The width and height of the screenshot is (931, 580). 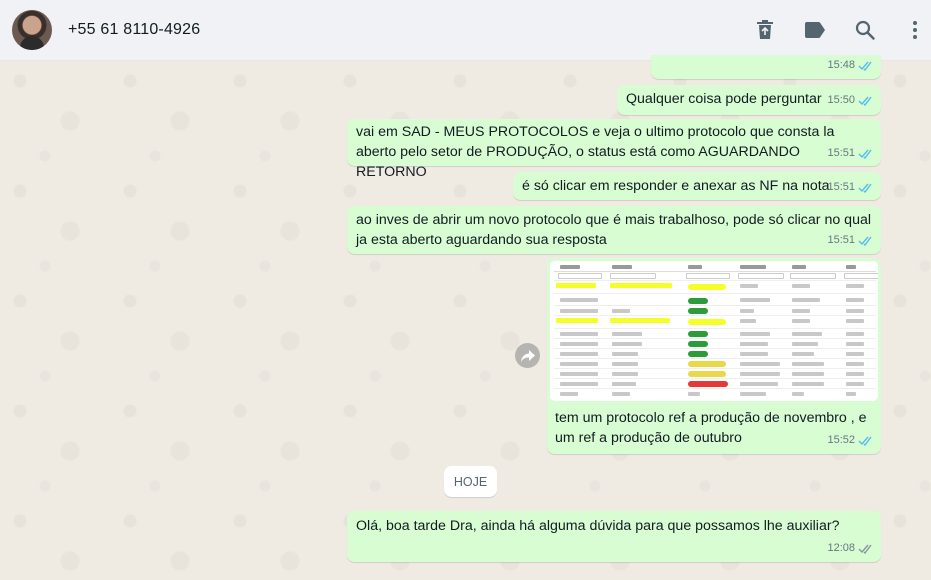 What do you see at coordinates (134, 30) in the screenshot?
I see `contact-name: +55 61 8110-4926` at bounding box center [134, 30].